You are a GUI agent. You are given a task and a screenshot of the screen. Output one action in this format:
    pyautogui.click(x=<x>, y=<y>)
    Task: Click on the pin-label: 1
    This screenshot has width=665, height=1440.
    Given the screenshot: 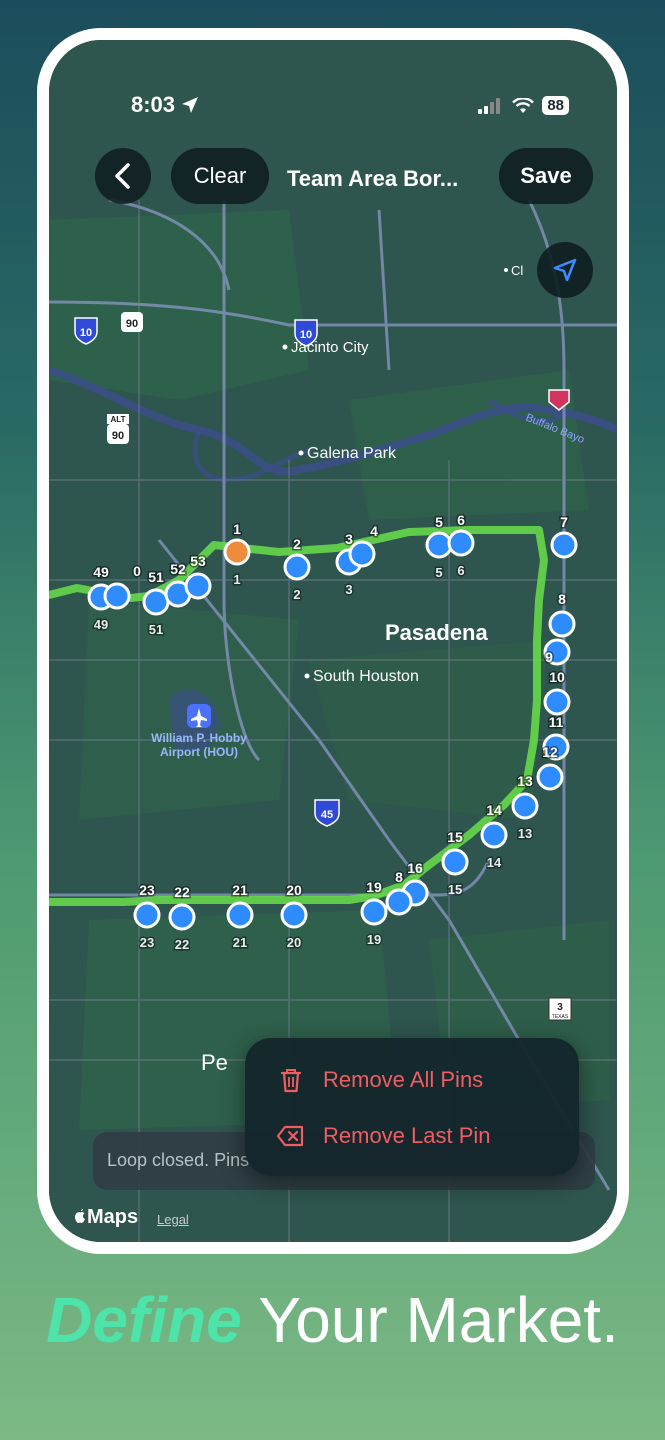 What is the action you would take?
    pyautogui.click(x=237, y=529)
    